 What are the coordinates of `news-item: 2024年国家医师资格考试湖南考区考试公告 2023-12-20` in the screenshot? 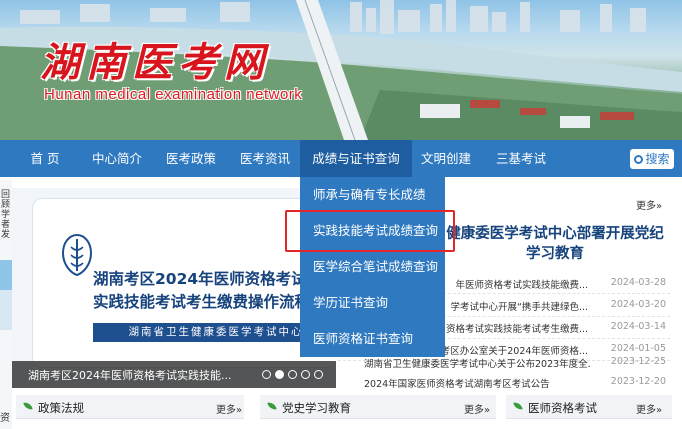 It's located at (504, 383).